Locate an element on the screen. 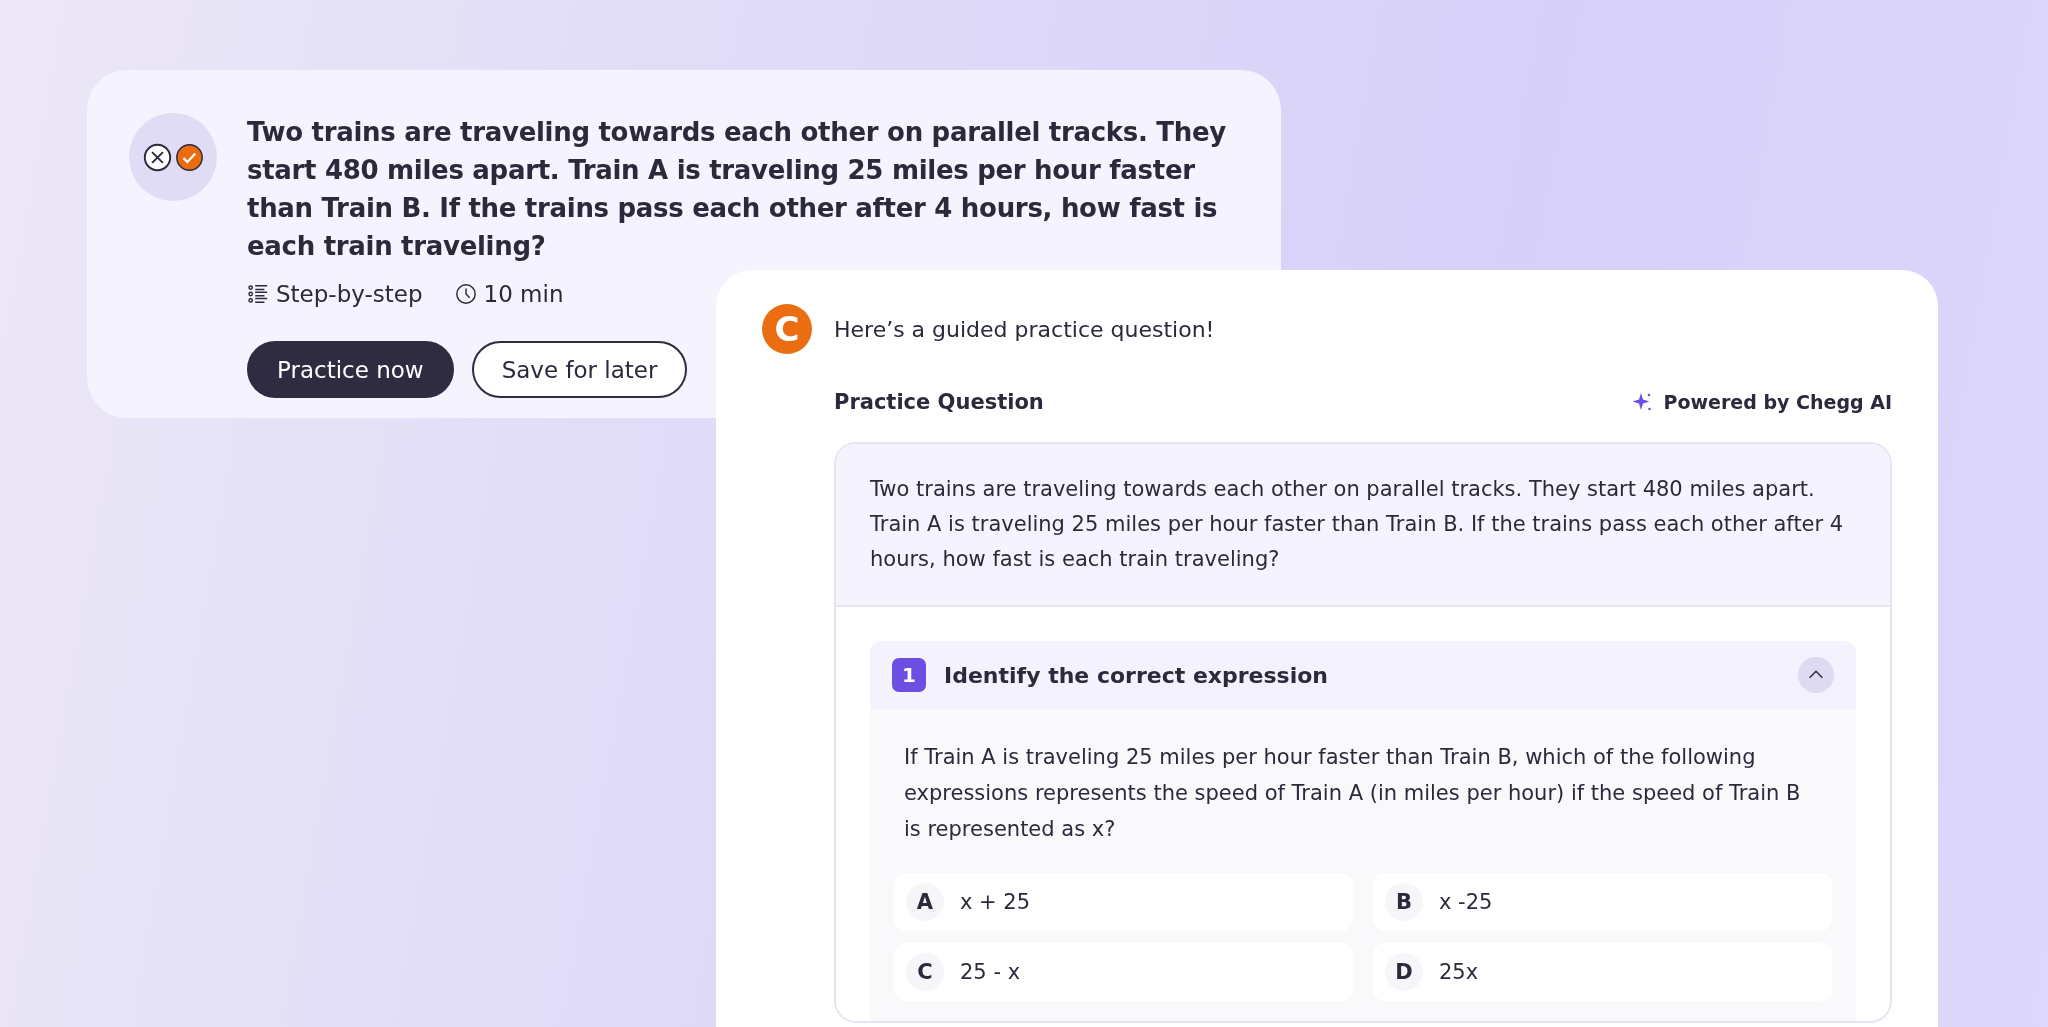  meta-label: Step-by-step is located at coordinates (349, 294).